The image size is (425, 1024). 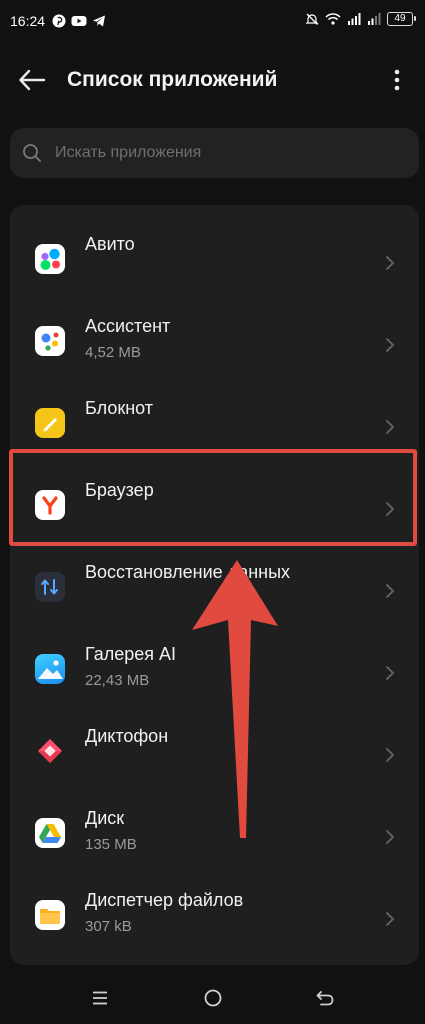 I want to click on app-name: Диспетчер файлов, so click(x=164, y=900).